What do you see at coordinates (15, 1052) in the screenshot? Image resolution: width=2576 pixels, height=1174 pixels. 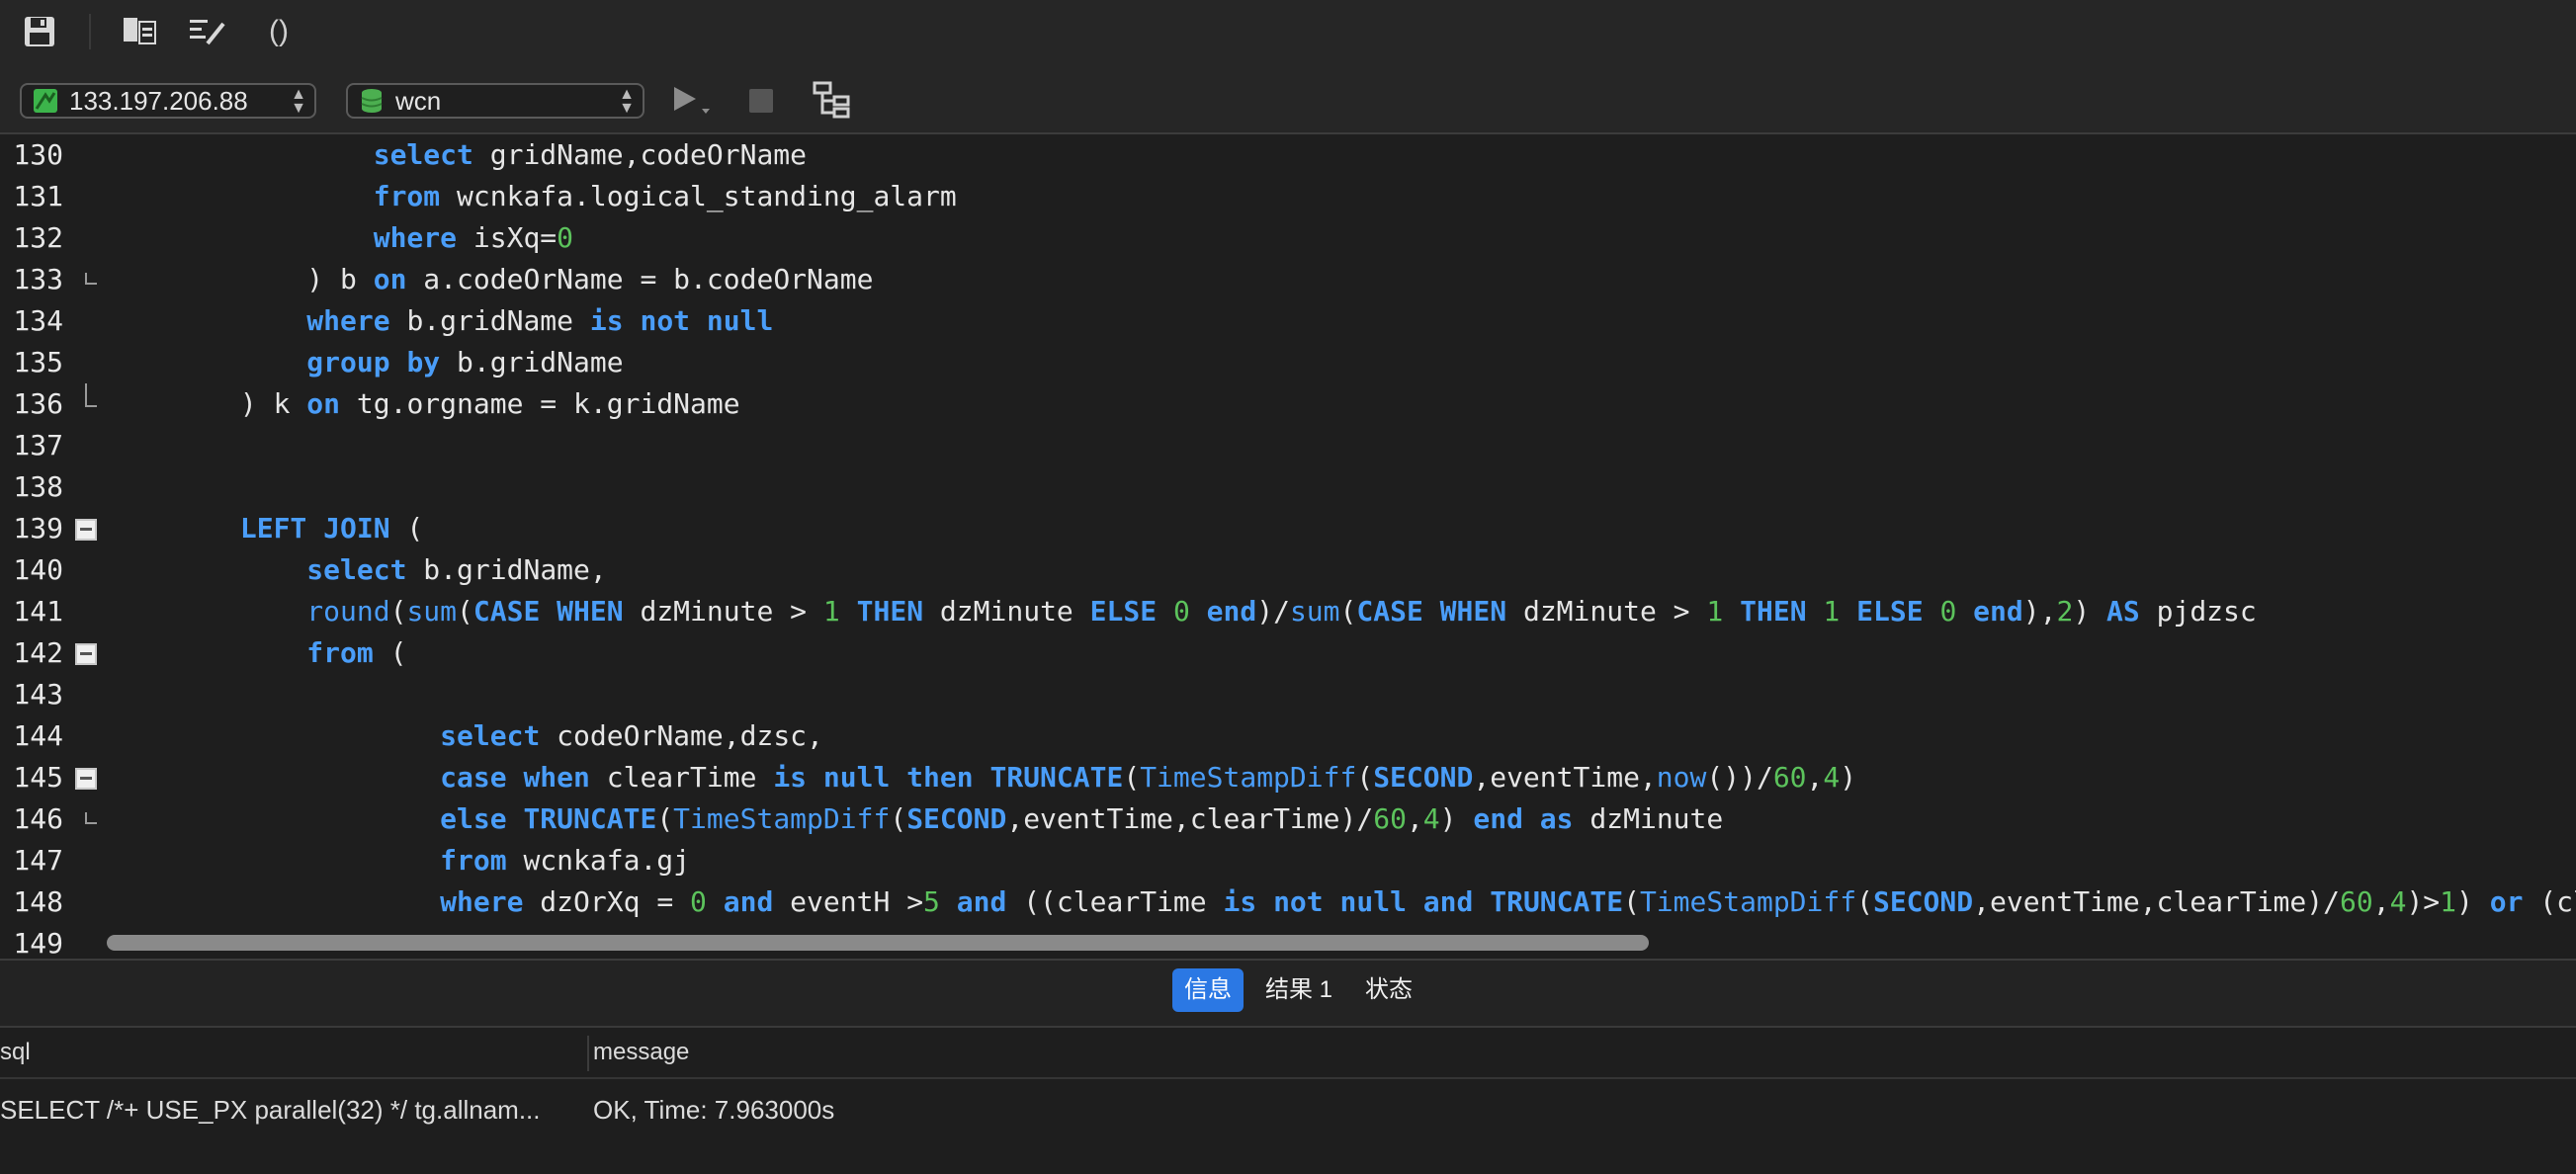 I see `column-header-sql: sql` at bounding box center [15, 1052].